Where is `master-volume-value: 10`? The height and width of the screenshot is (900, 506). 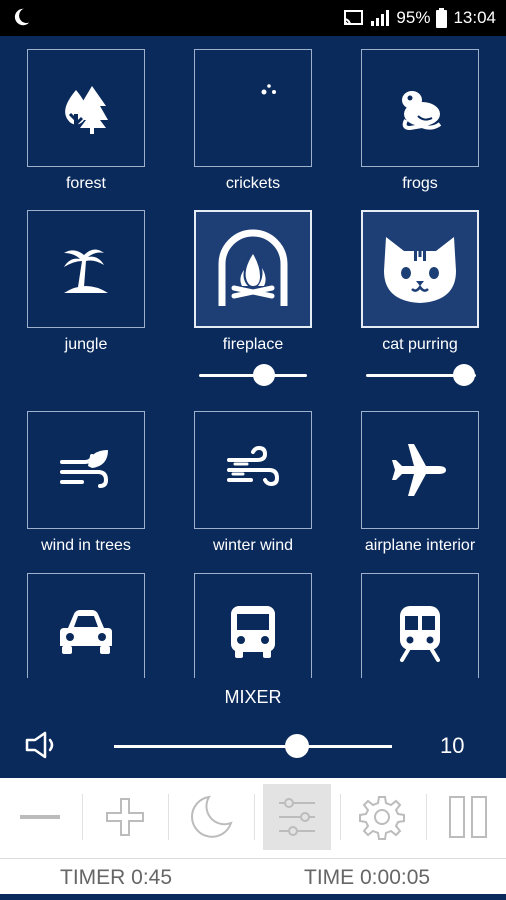
master-volume-value: 10 is located at coordinates (452, 745).